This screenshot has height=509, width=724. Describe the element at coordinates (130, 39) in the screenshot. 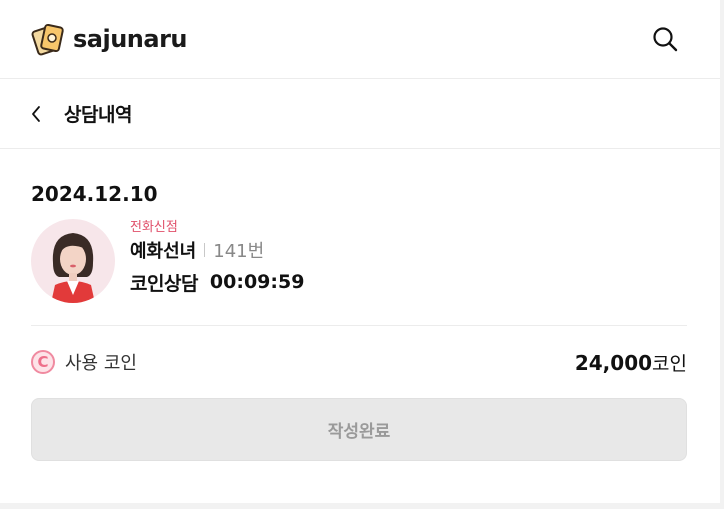

I see `brand-name: sajunaru` at that location.